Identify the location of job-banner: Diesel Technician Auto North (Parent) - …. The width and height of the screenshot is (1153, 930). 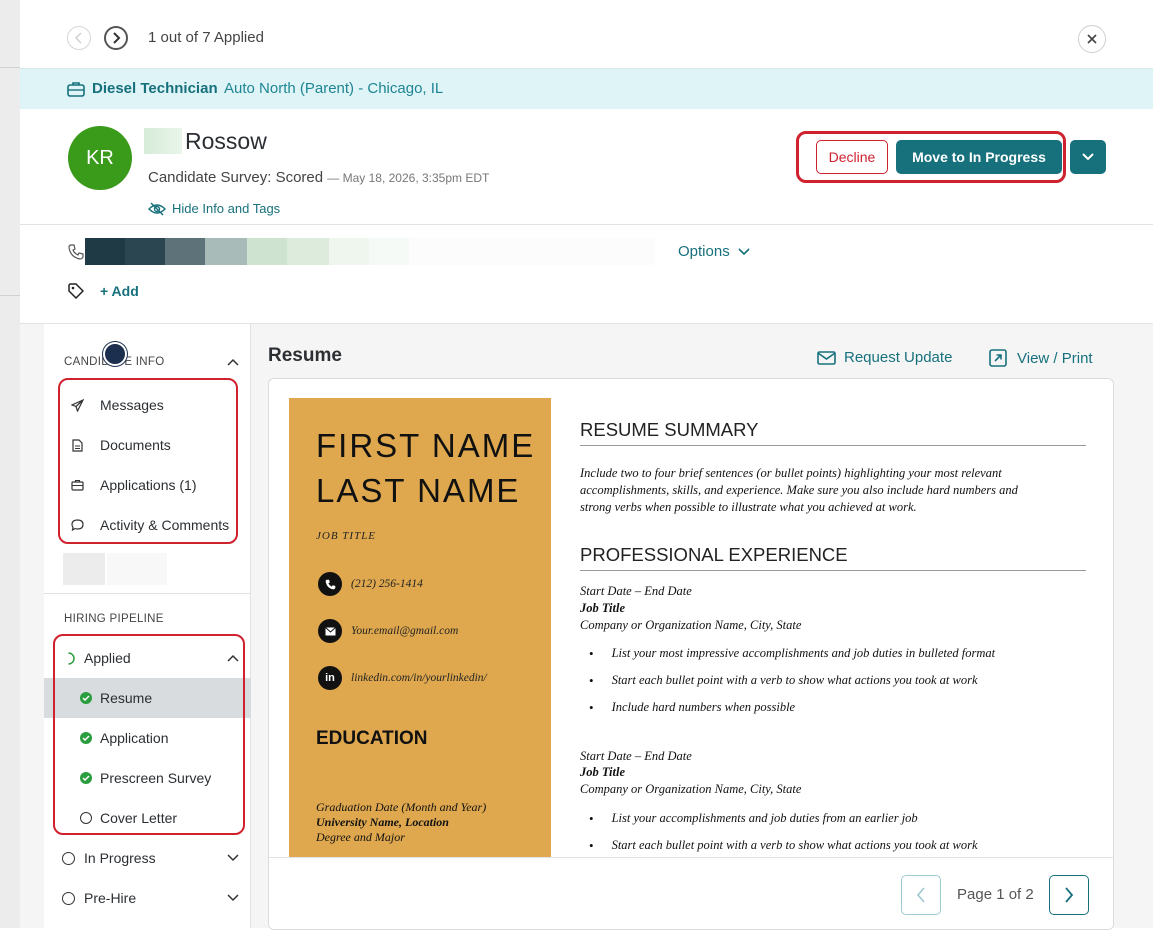
(586, 88).